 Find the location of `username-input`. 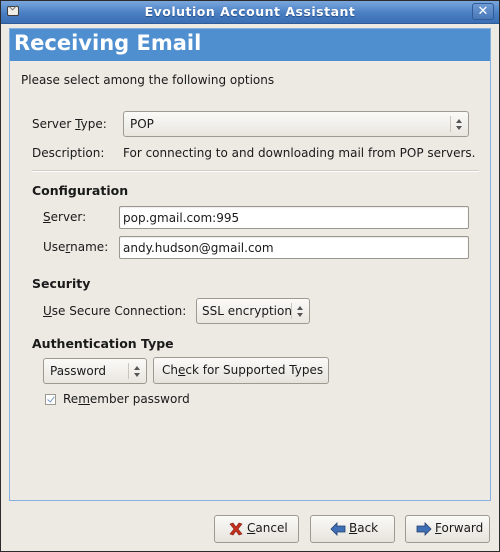

username-input is located at coordinates (293, 247).